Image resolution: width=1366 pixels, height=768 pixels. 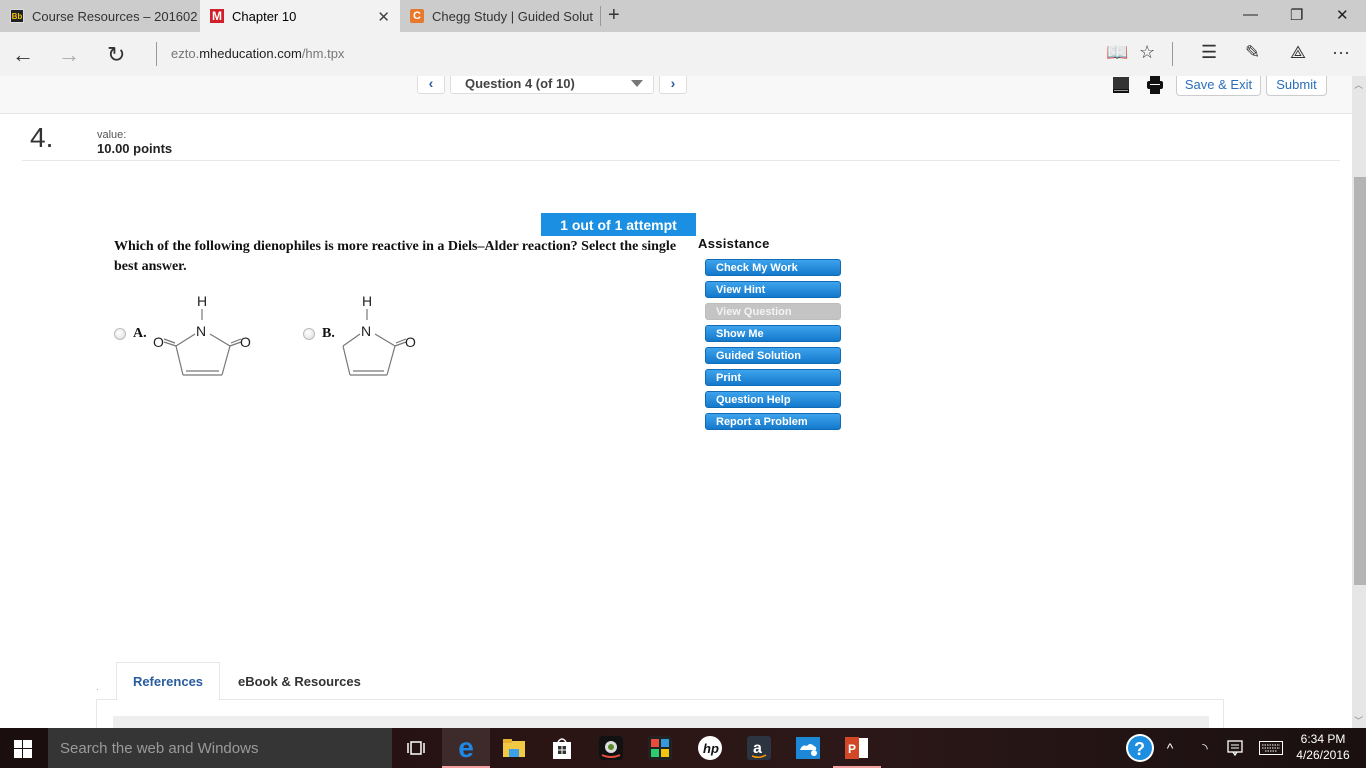 I want to click on minimize-icon: —, so click(x=1250, y=14).